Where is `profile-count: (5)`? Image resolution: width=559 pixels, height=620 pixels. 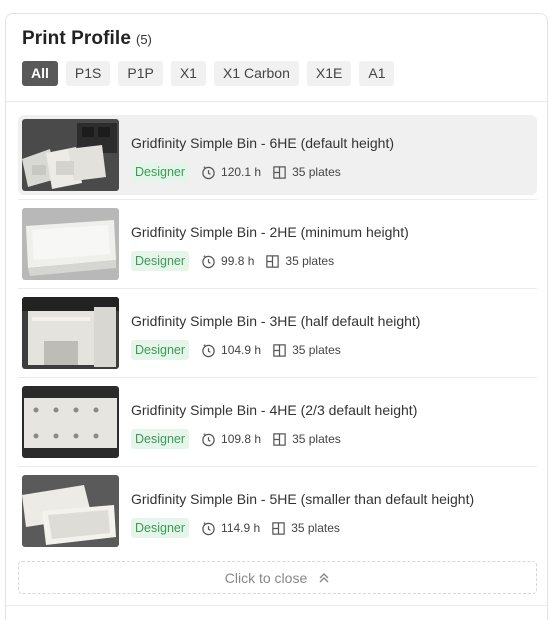
profile-count: (5) is located at coordinates (143, 39).